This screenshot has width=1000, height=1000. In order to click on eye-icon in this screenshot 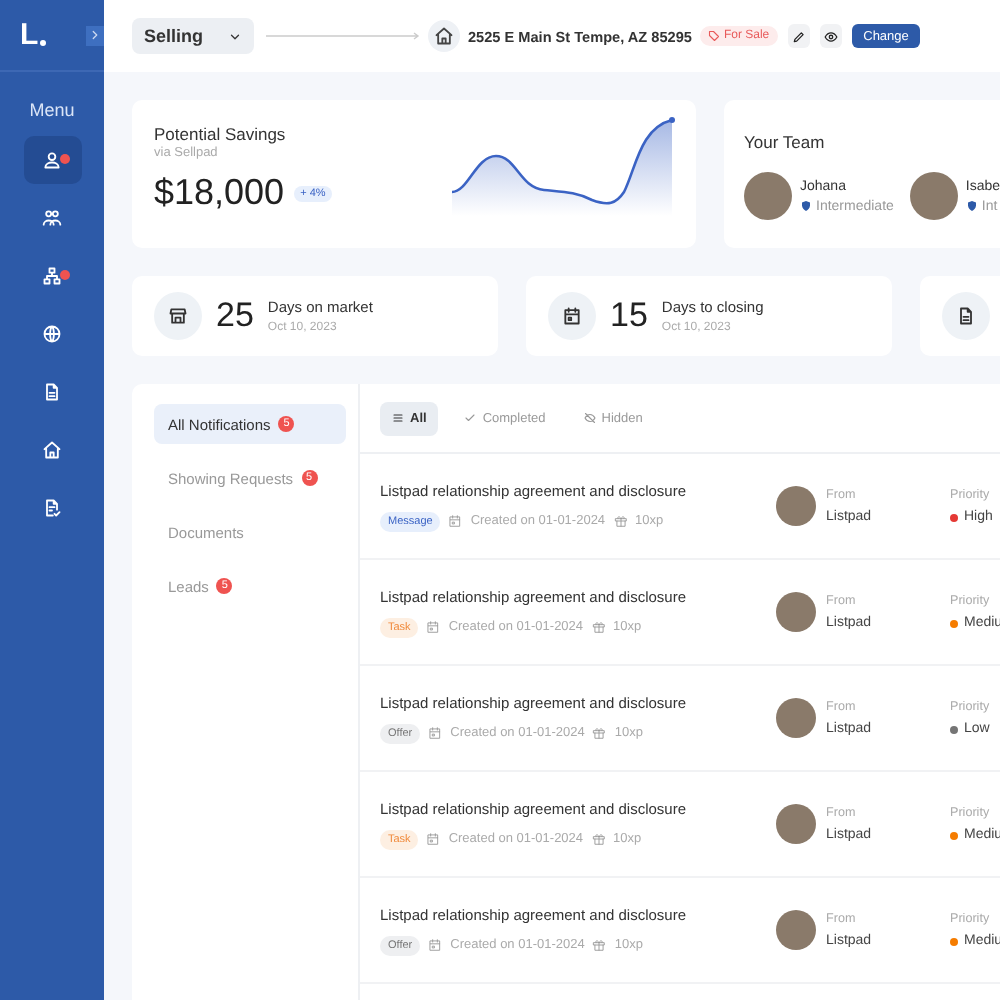, I will do `click(830, 36)`.